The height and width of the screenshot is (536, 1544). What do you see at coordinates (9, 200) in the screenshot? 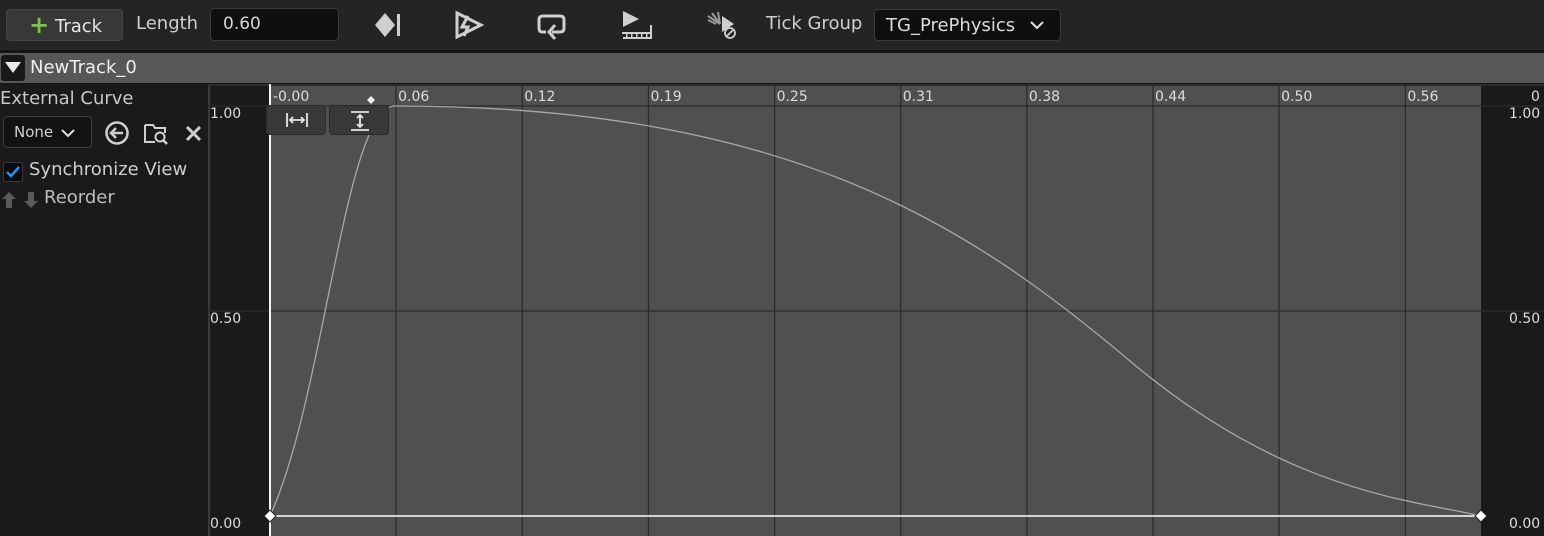
I see `arrow-up-icon` at bounding box center [9, 200].